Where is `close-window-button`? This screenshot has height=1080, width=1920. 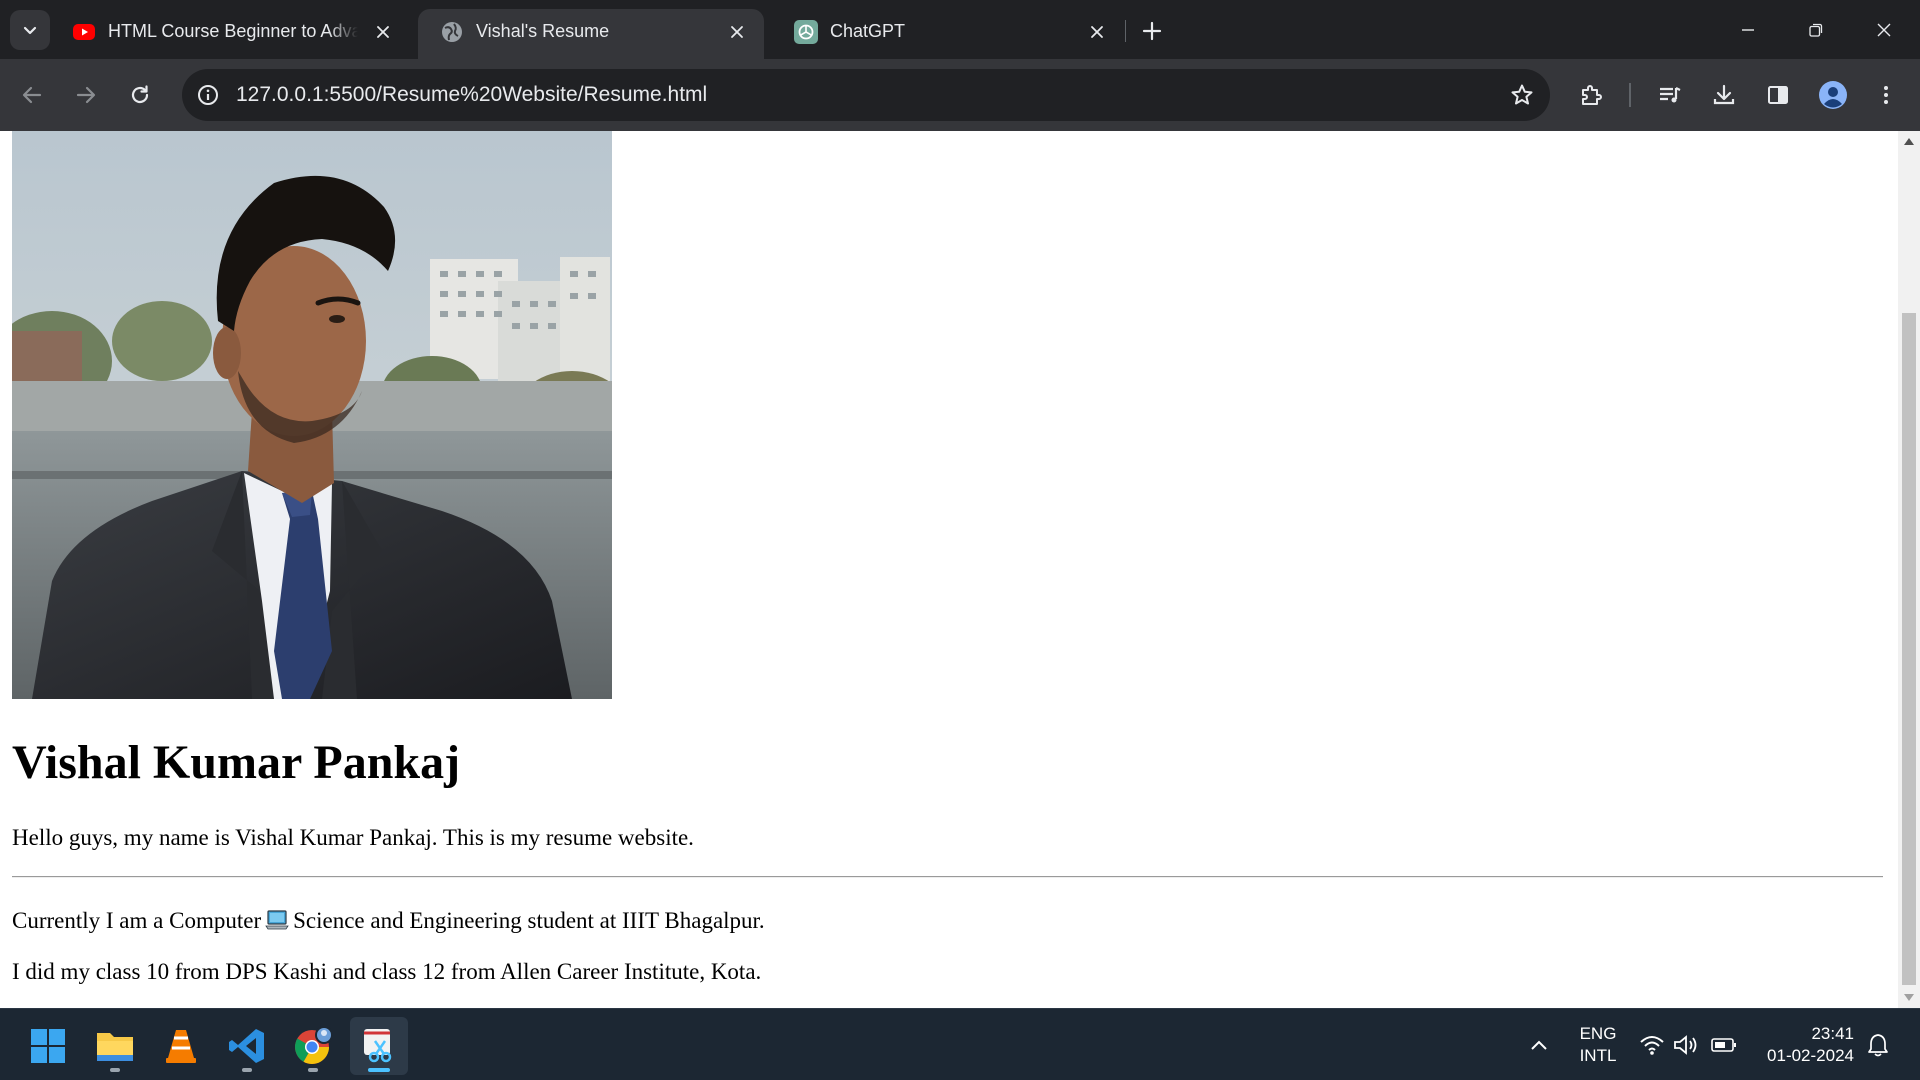
close-window-button is located at coordinates (1884, 29).